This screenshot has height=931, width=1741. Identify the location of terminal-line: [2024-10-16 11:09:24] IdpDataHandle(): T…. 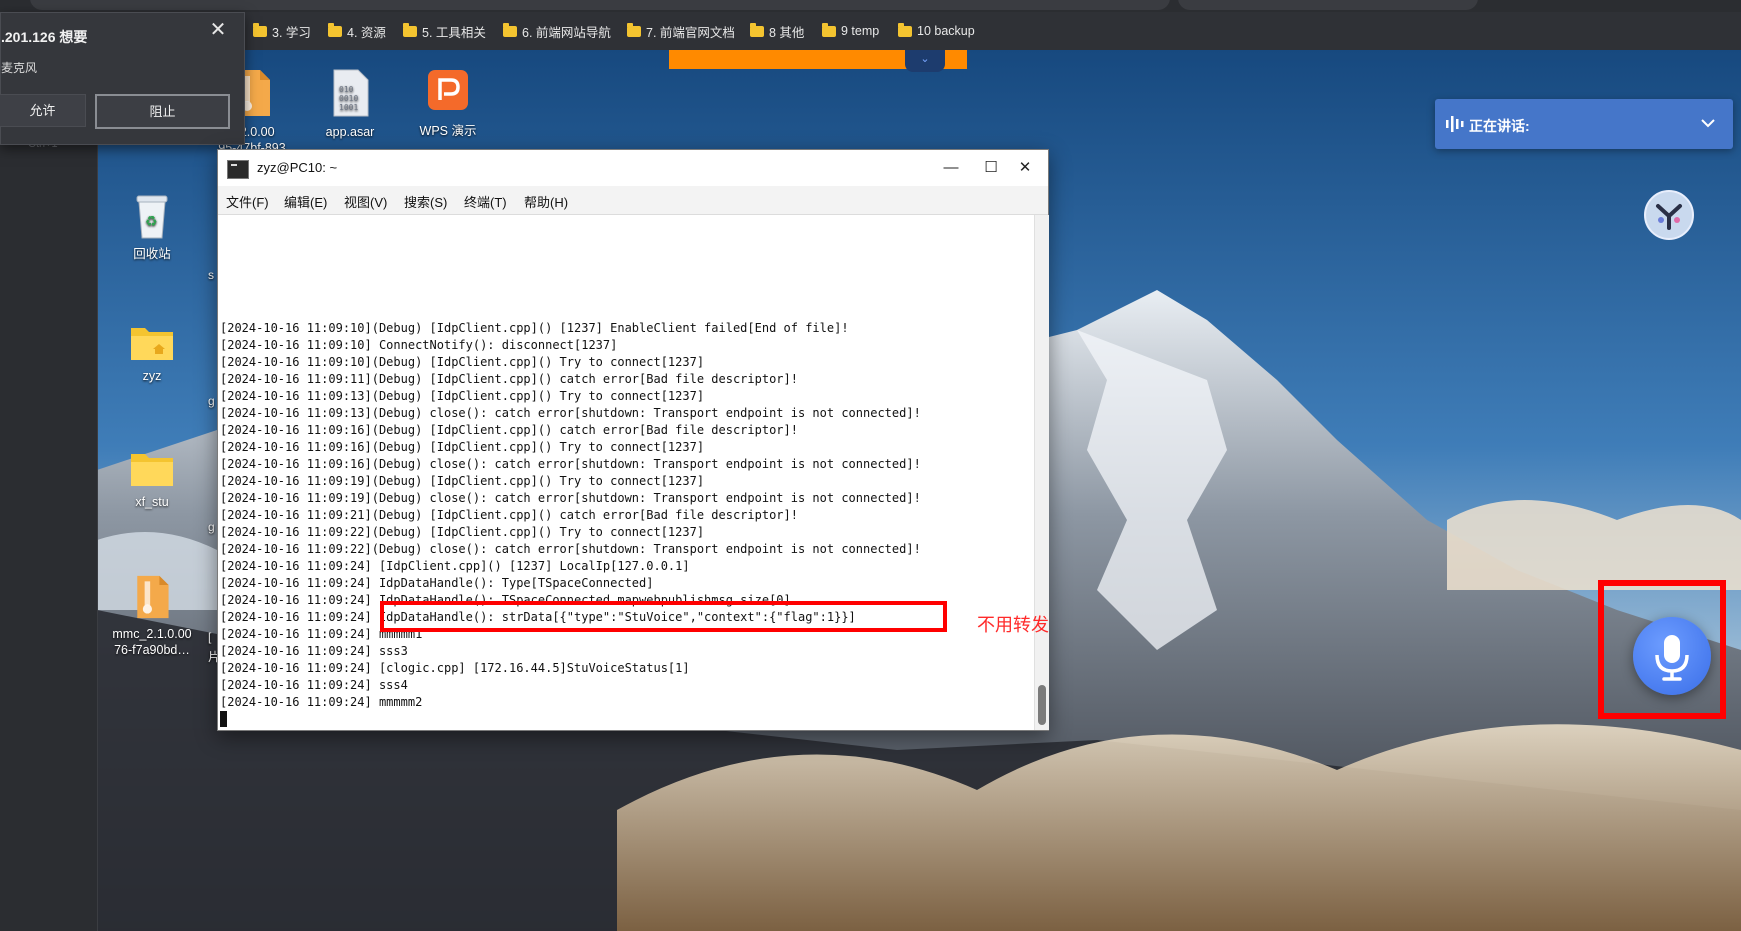
(437, 583).